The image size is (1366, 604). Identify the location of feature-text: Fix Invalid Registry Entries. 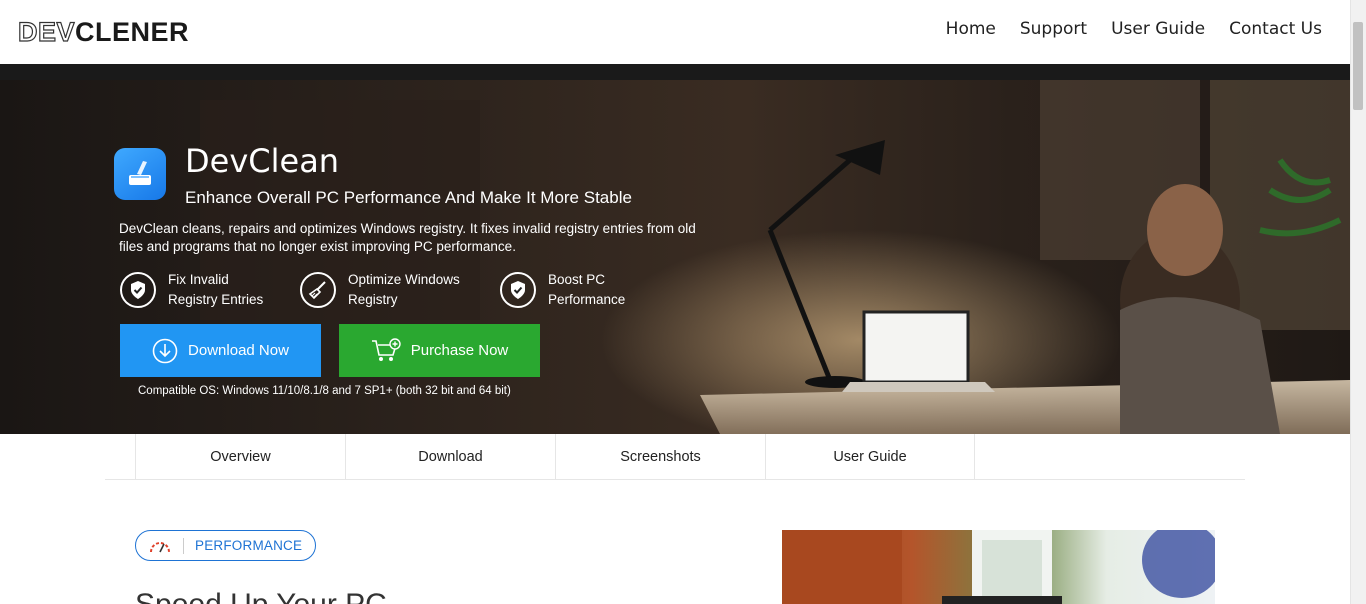
(233, 290).